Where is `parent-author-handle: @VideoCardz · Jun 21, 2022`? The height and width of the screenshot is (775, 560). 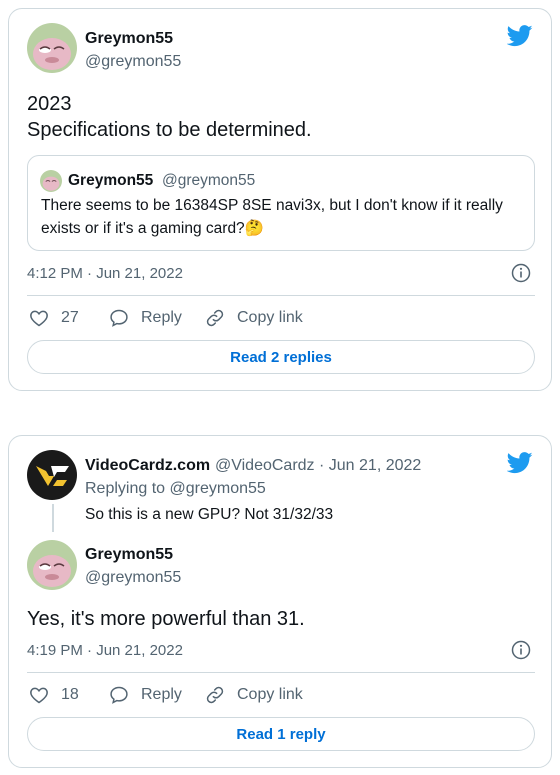
parent-author-handle: @VideoCardz · Jun 21, 2022 is located at coordinates (318, 466).